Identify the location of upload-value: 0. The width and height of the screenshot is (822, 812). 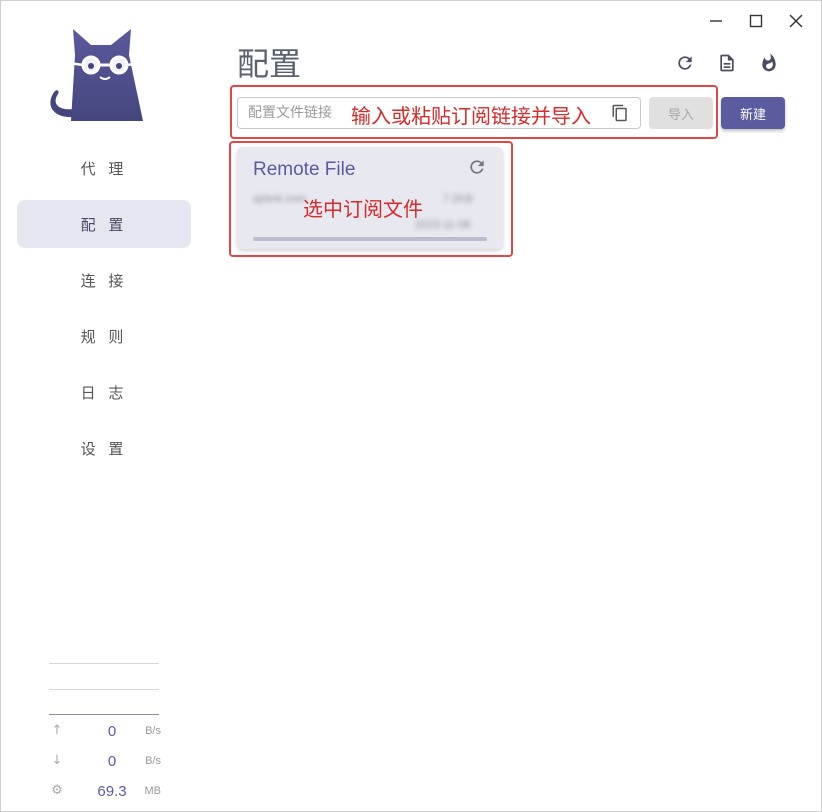
(112, 731).